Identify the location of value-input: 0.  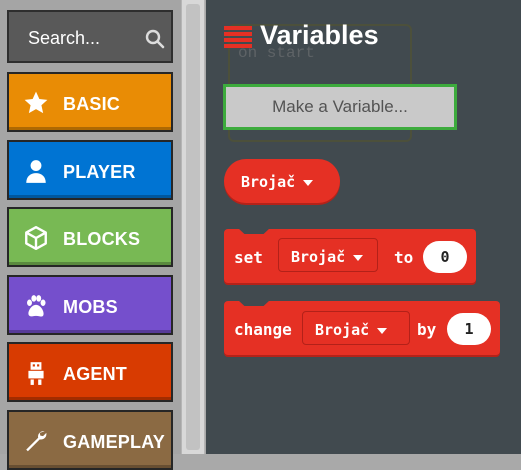
(445, 257).